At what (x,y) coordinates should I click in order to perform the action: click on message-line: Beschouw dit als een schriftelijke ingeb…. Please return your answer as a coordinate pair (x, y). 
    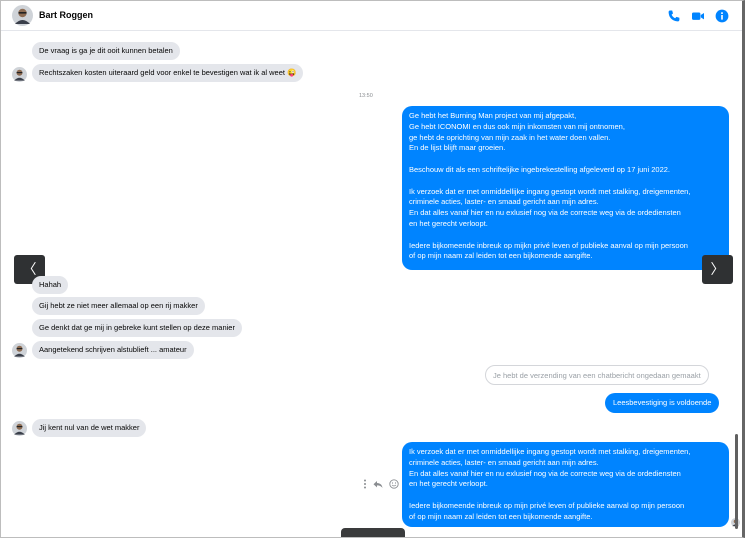
    Looking at the image, I should click on (539, 169).